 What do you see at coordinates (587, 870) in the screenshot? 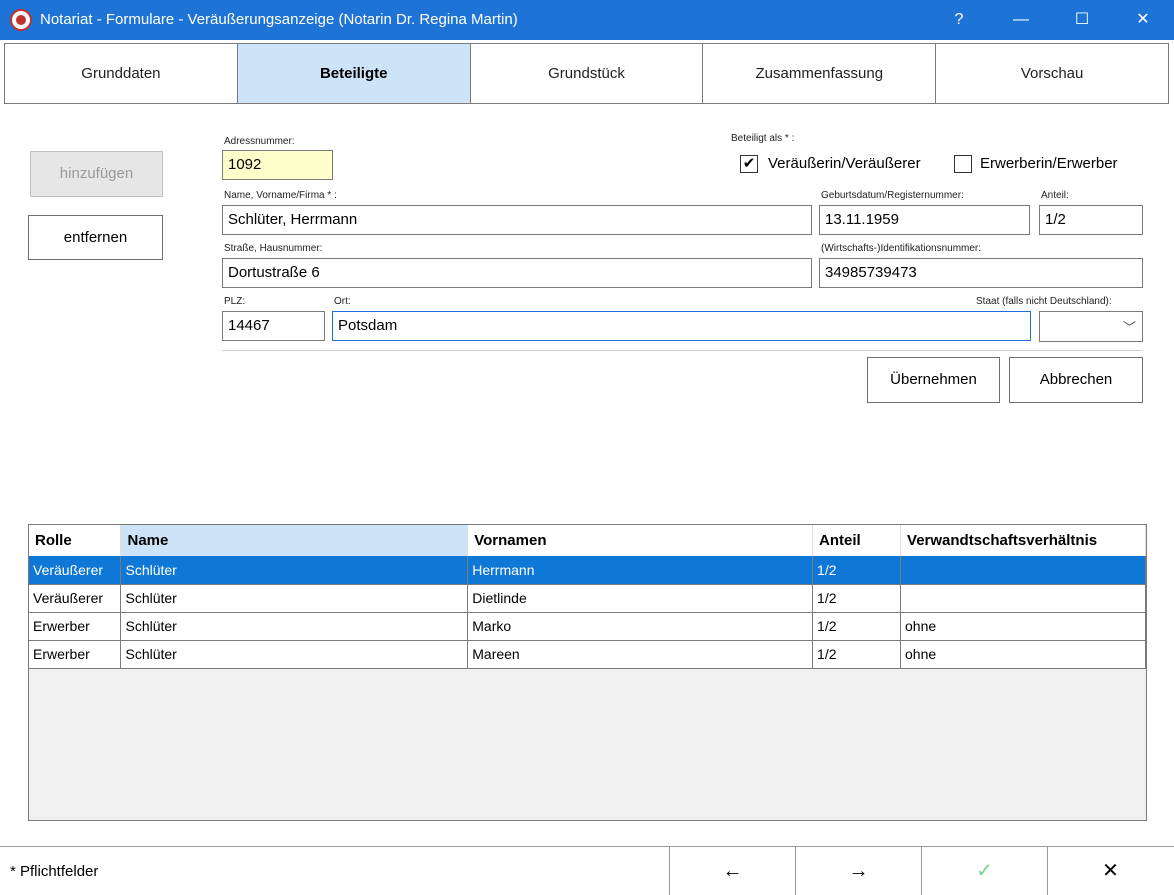
I see `bottom-bar: * Pflichtfelder ← → ✓ ✕` at bounding box center [587, 870].